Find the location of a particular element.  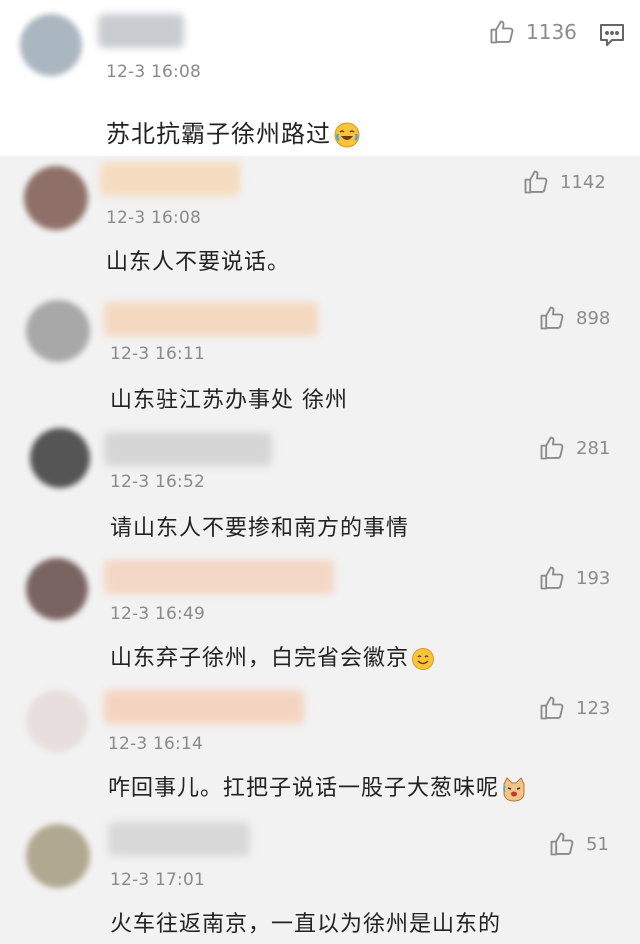

laugh-cry-emoji-icon is located at coordinates (347, 135).